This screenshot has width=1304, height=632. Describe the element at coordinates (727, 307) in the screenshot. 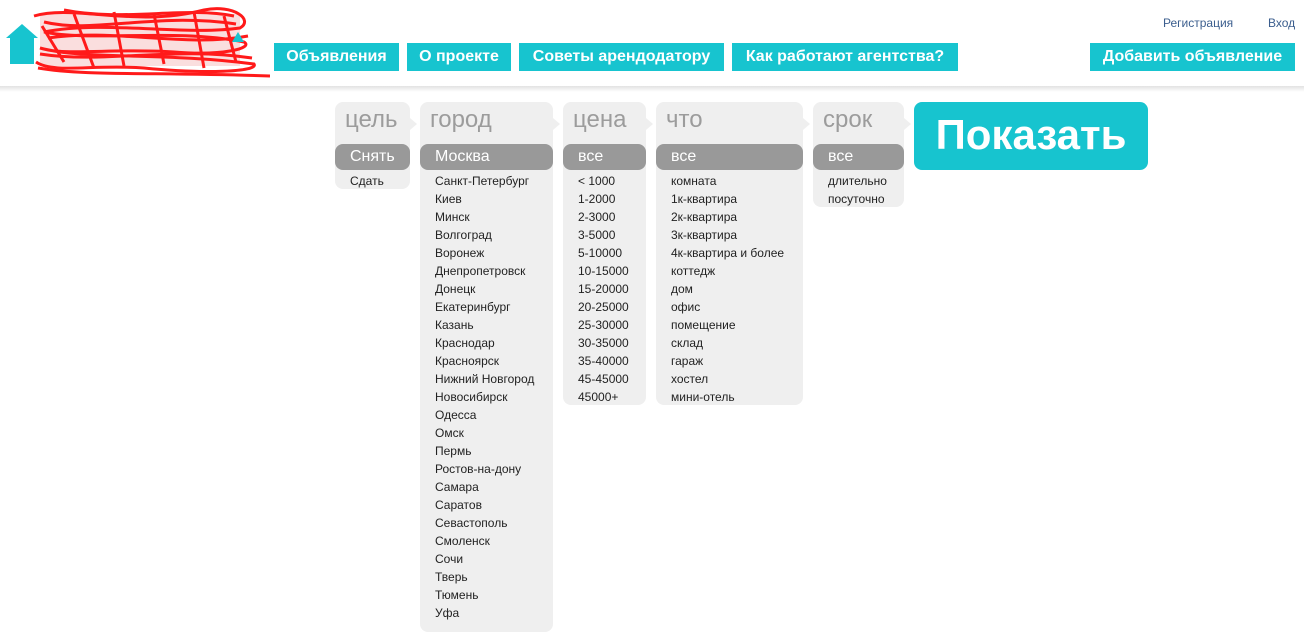

I see `filter-option: офис` at that location.